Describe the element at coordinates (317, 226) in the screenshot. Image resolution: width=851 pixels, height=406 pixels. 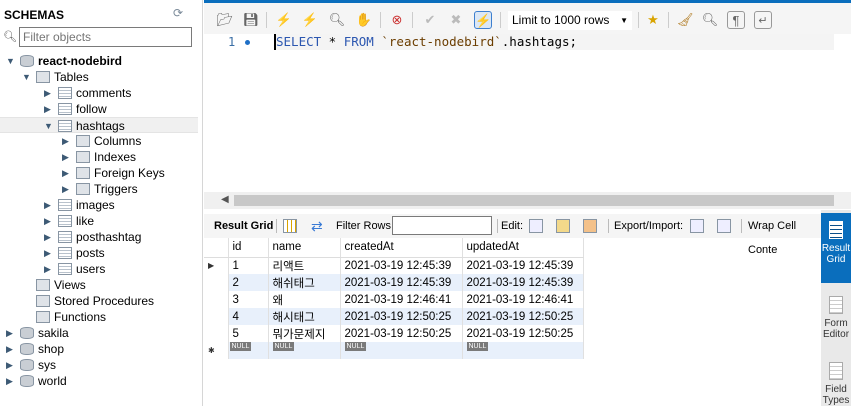
I see `refresh-icon: ⇄` at that location.